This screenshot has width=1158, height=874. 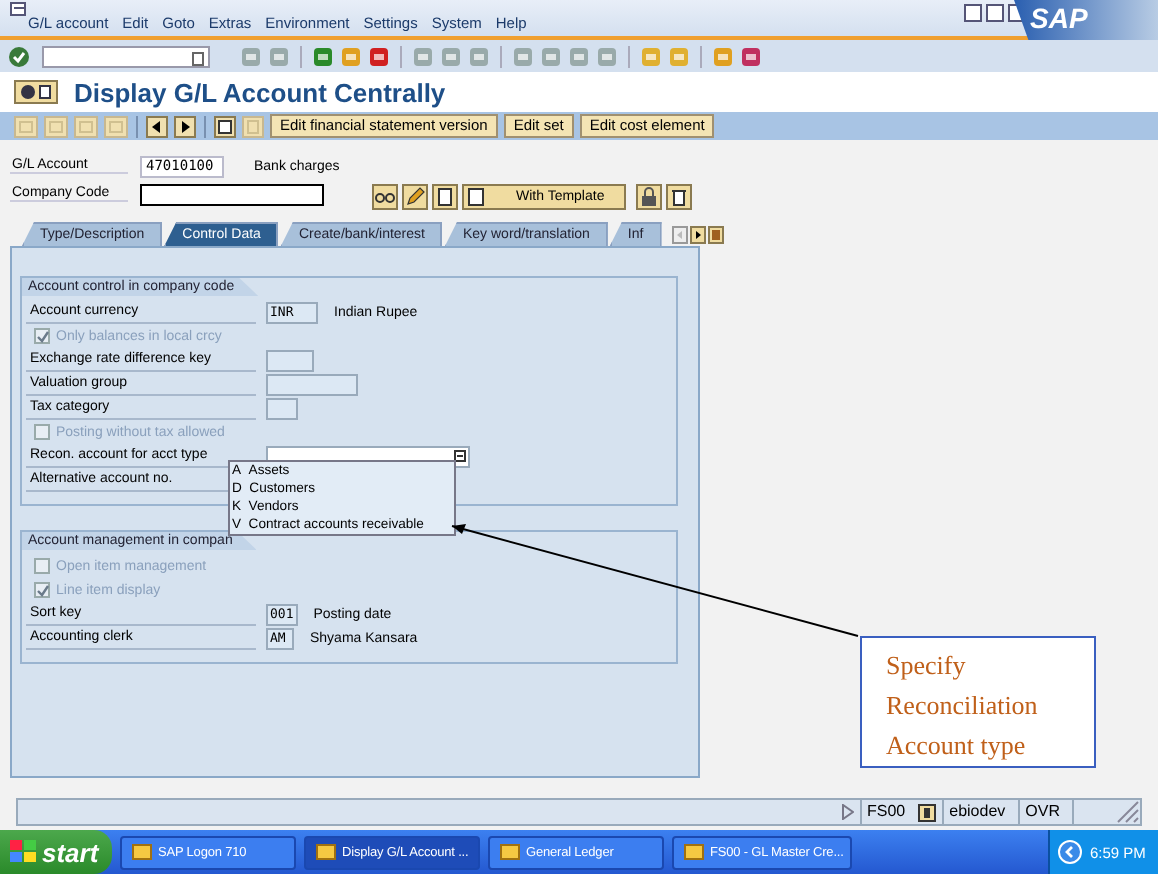 What do you see at coordinates (415, 196) in the screenshot?
I see `pencil-icon` at bounding box center [415, 196].